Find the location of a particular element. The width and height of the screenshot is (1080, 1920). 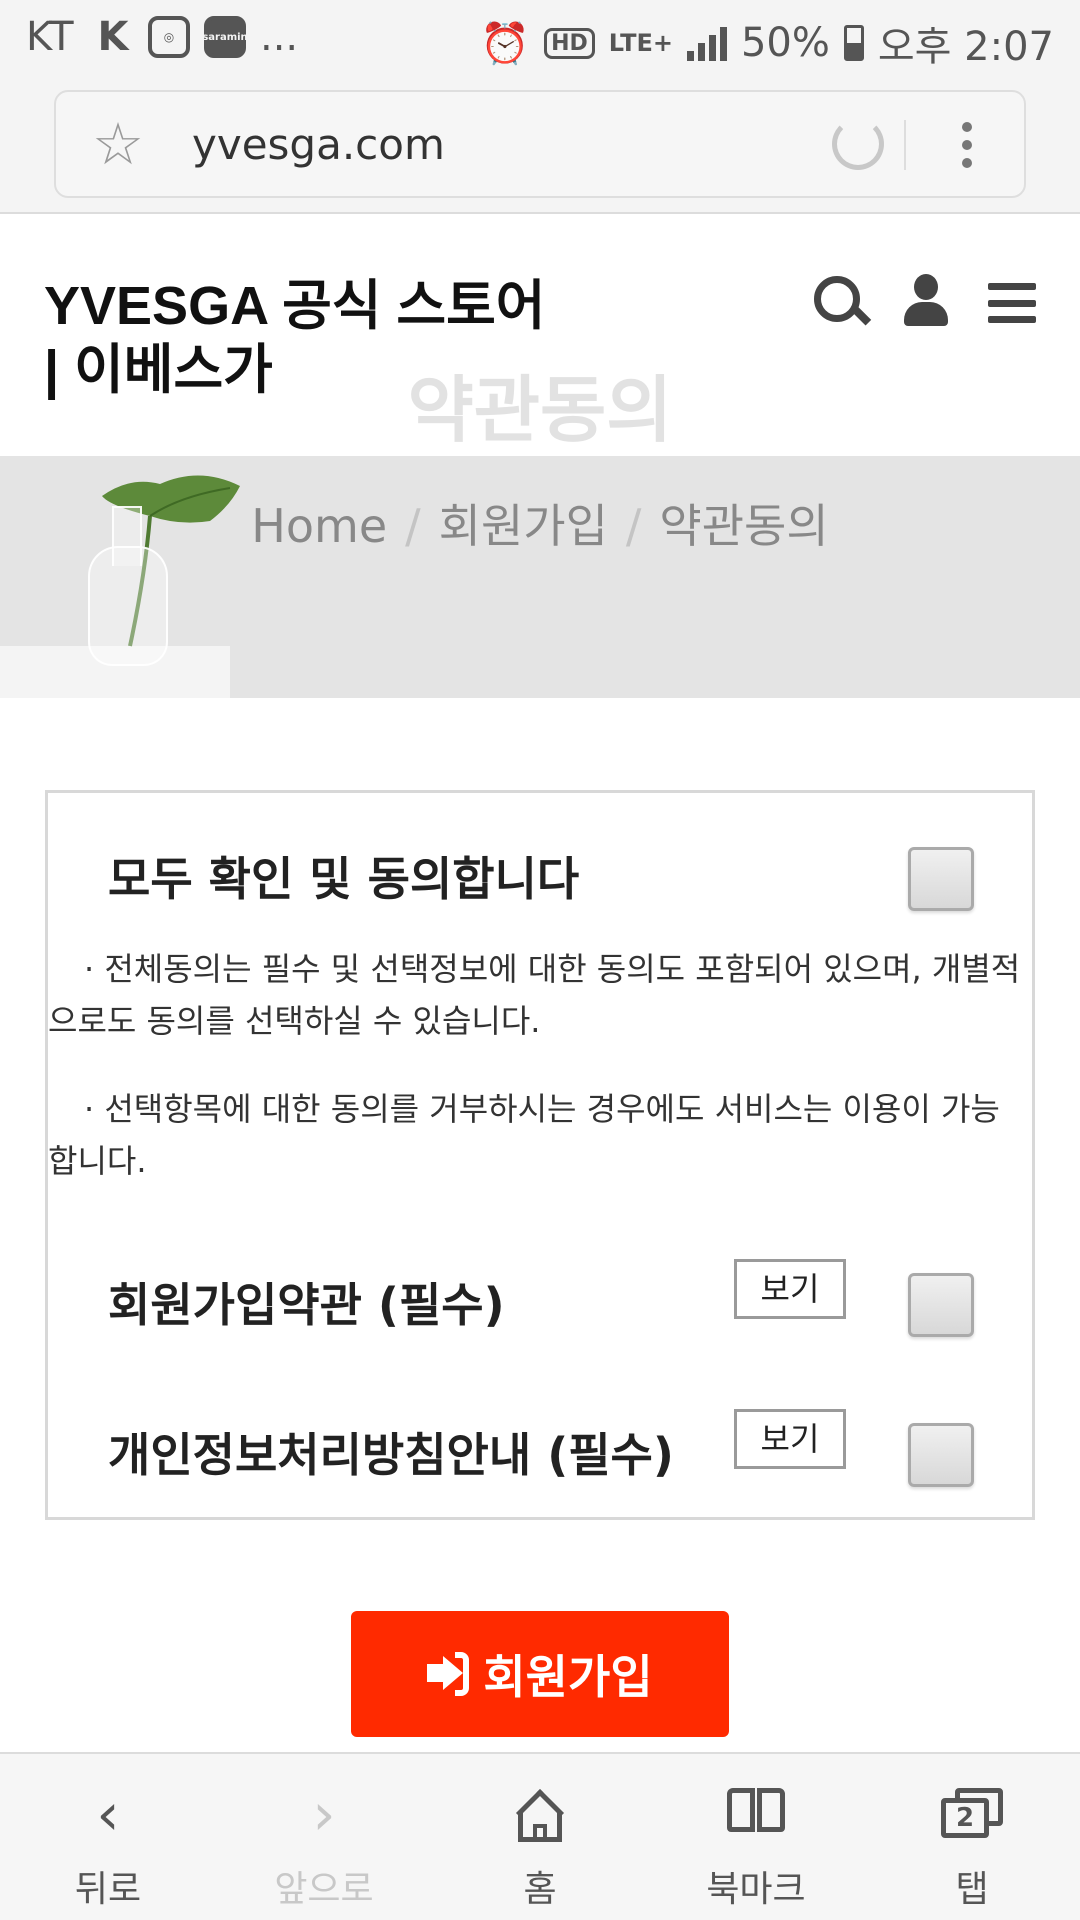

sign-in-icon is located at coordinates (448, 1674).